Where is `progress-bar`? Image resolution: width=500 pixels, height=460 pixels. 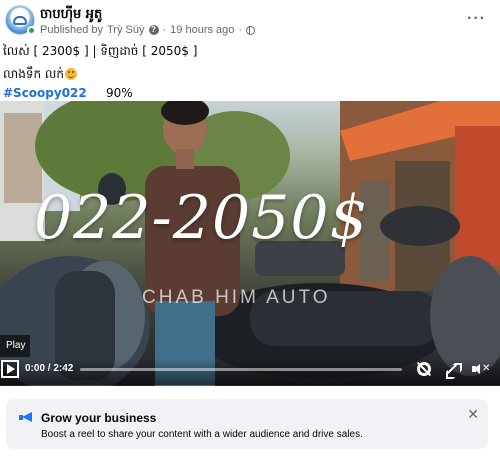
progress-bar is located at coordinates (241, 369).